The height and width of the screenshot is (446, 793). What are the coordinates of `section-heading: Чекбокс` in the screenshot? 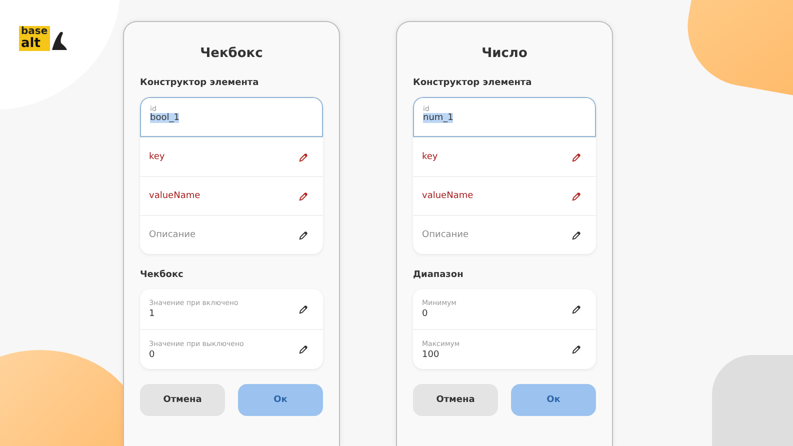 It's located at (162, 275).